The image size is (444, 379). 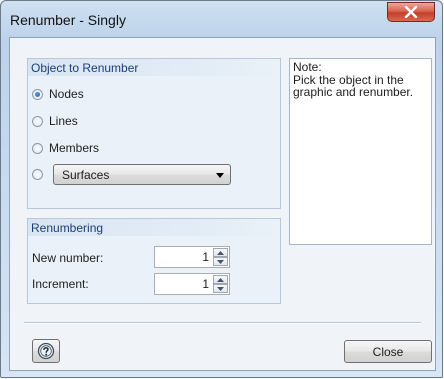 I want to click on increment-value: 1, so click(x=205, y=284).